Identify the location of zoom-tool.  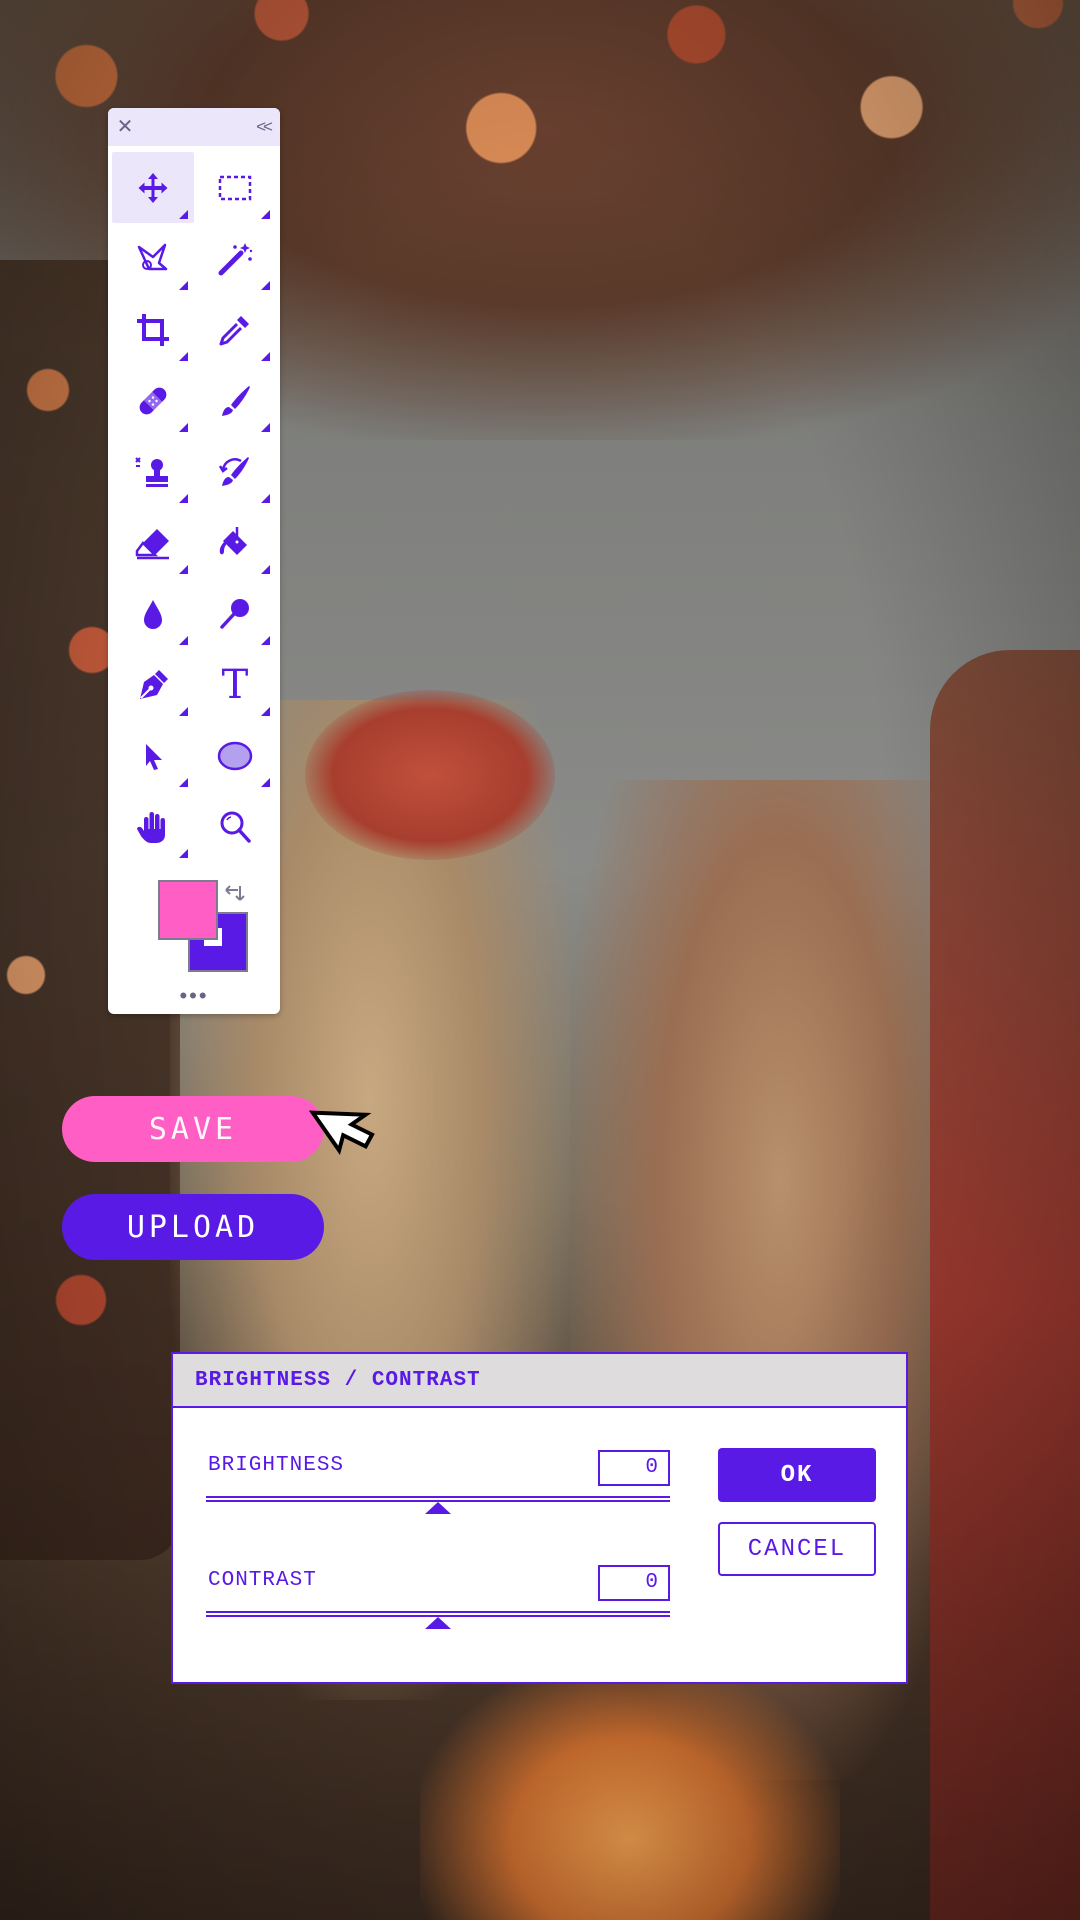
(235, 826).